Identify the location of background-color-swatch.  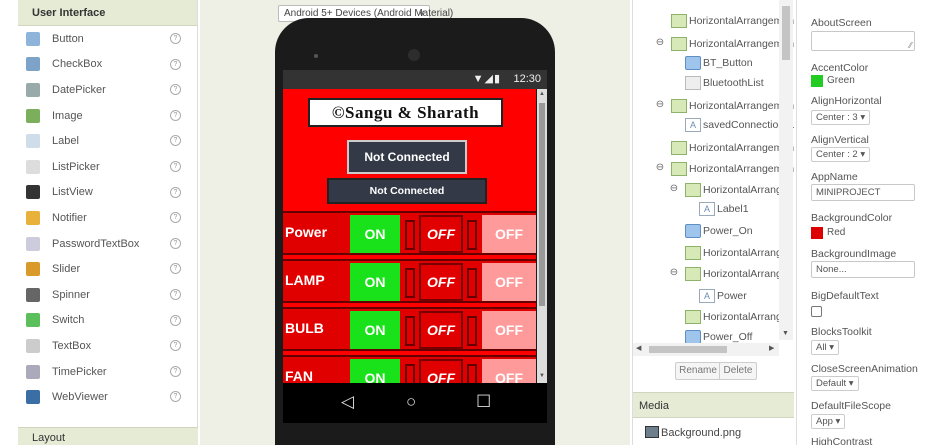
(817, 233).